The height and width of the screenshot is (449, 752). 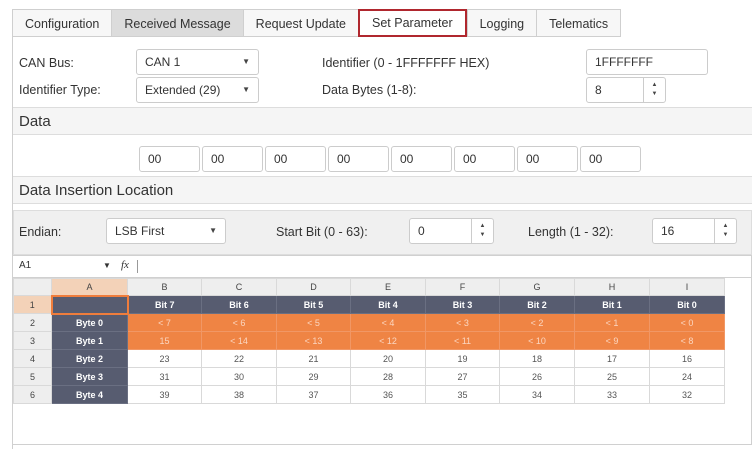 What do you see at coordinates (239, 287) in the screenshot?
I see `column-header: C` at bounding box center [239, 287].